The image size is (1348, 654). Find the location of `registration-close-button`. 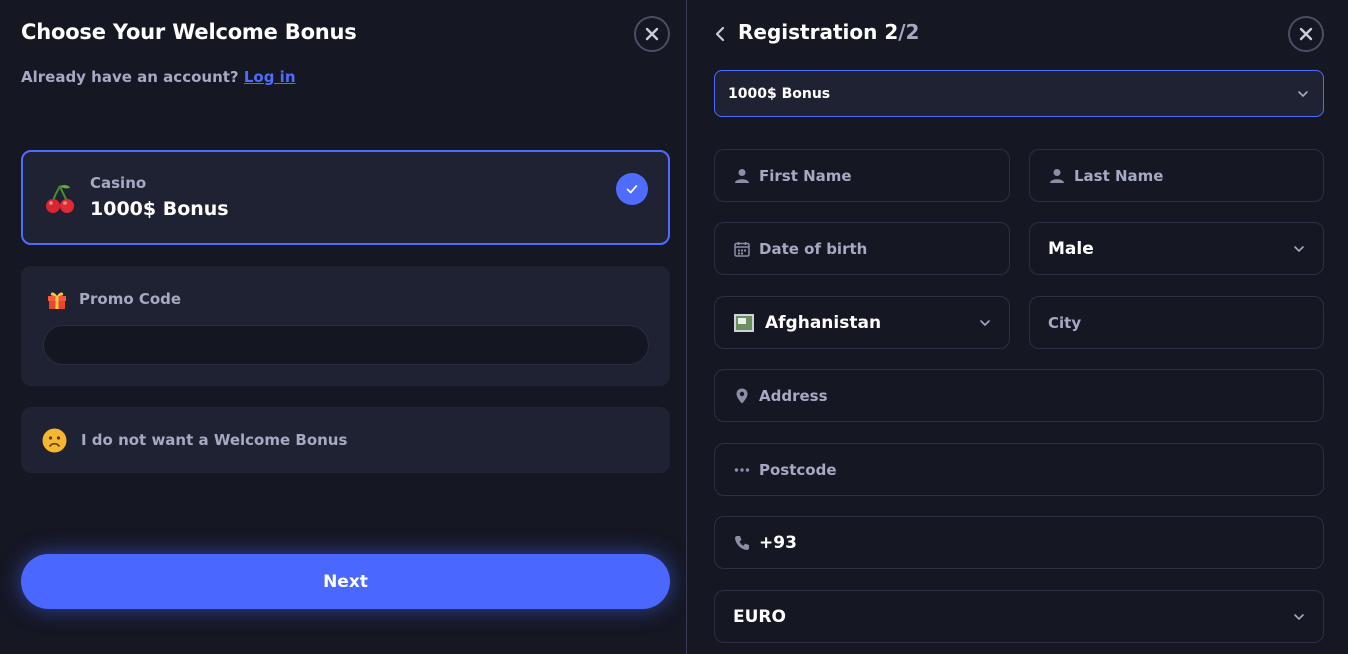

registration-close-button is located at coordinates (1306, 34).